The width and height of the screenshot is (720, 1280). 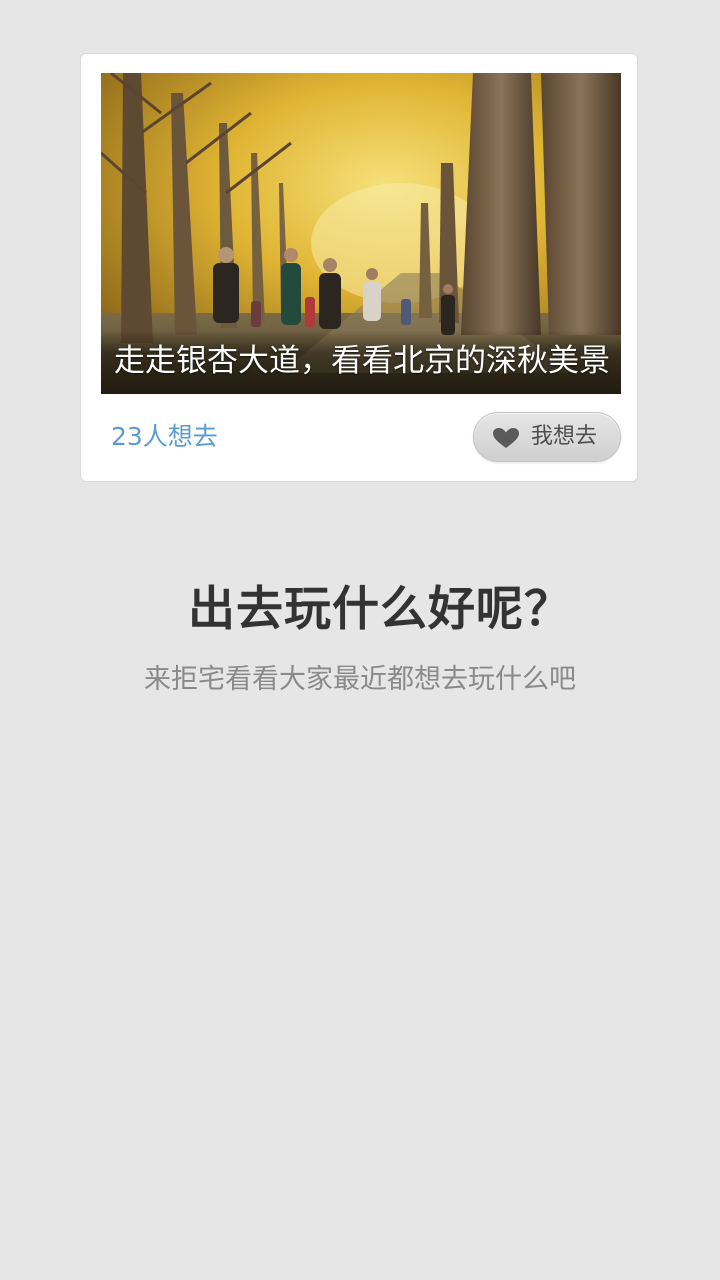 What do you see at coordinates (360, 679) in the screenshot?
I see `empty-state-subtitle: 来拒宅看看大家最近都想去玩什么吧` at bounding box center [360, 679].